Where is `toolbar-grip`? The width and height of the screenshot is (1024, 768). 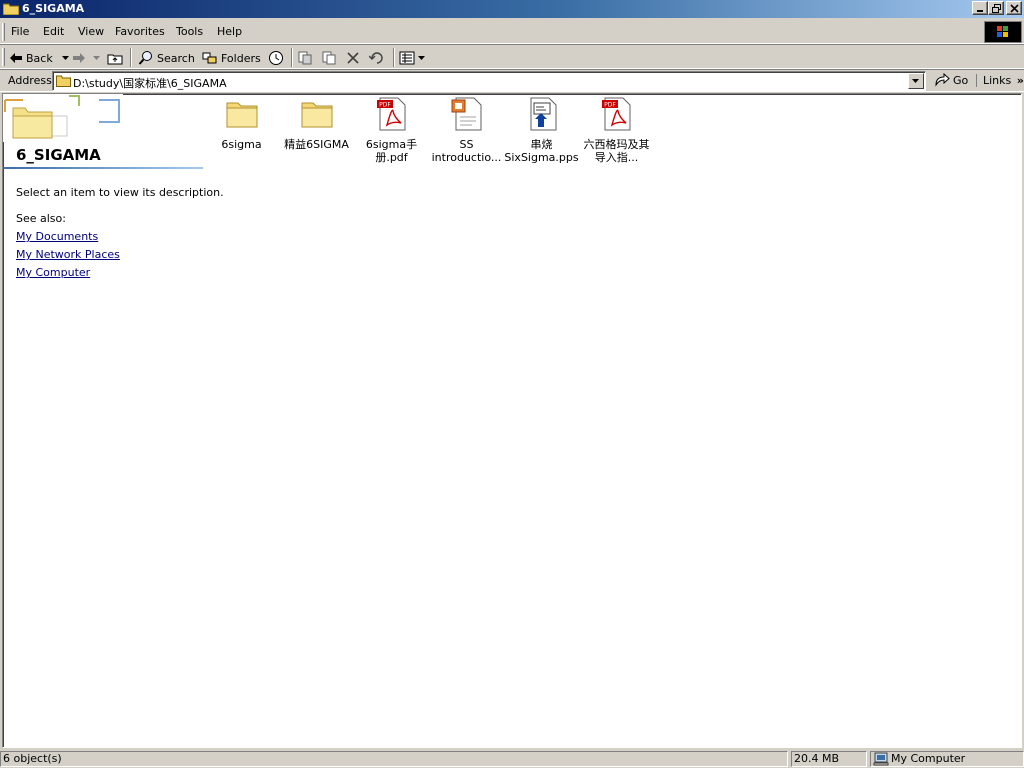 toolbar-grip is located at coordinates (3, 57).